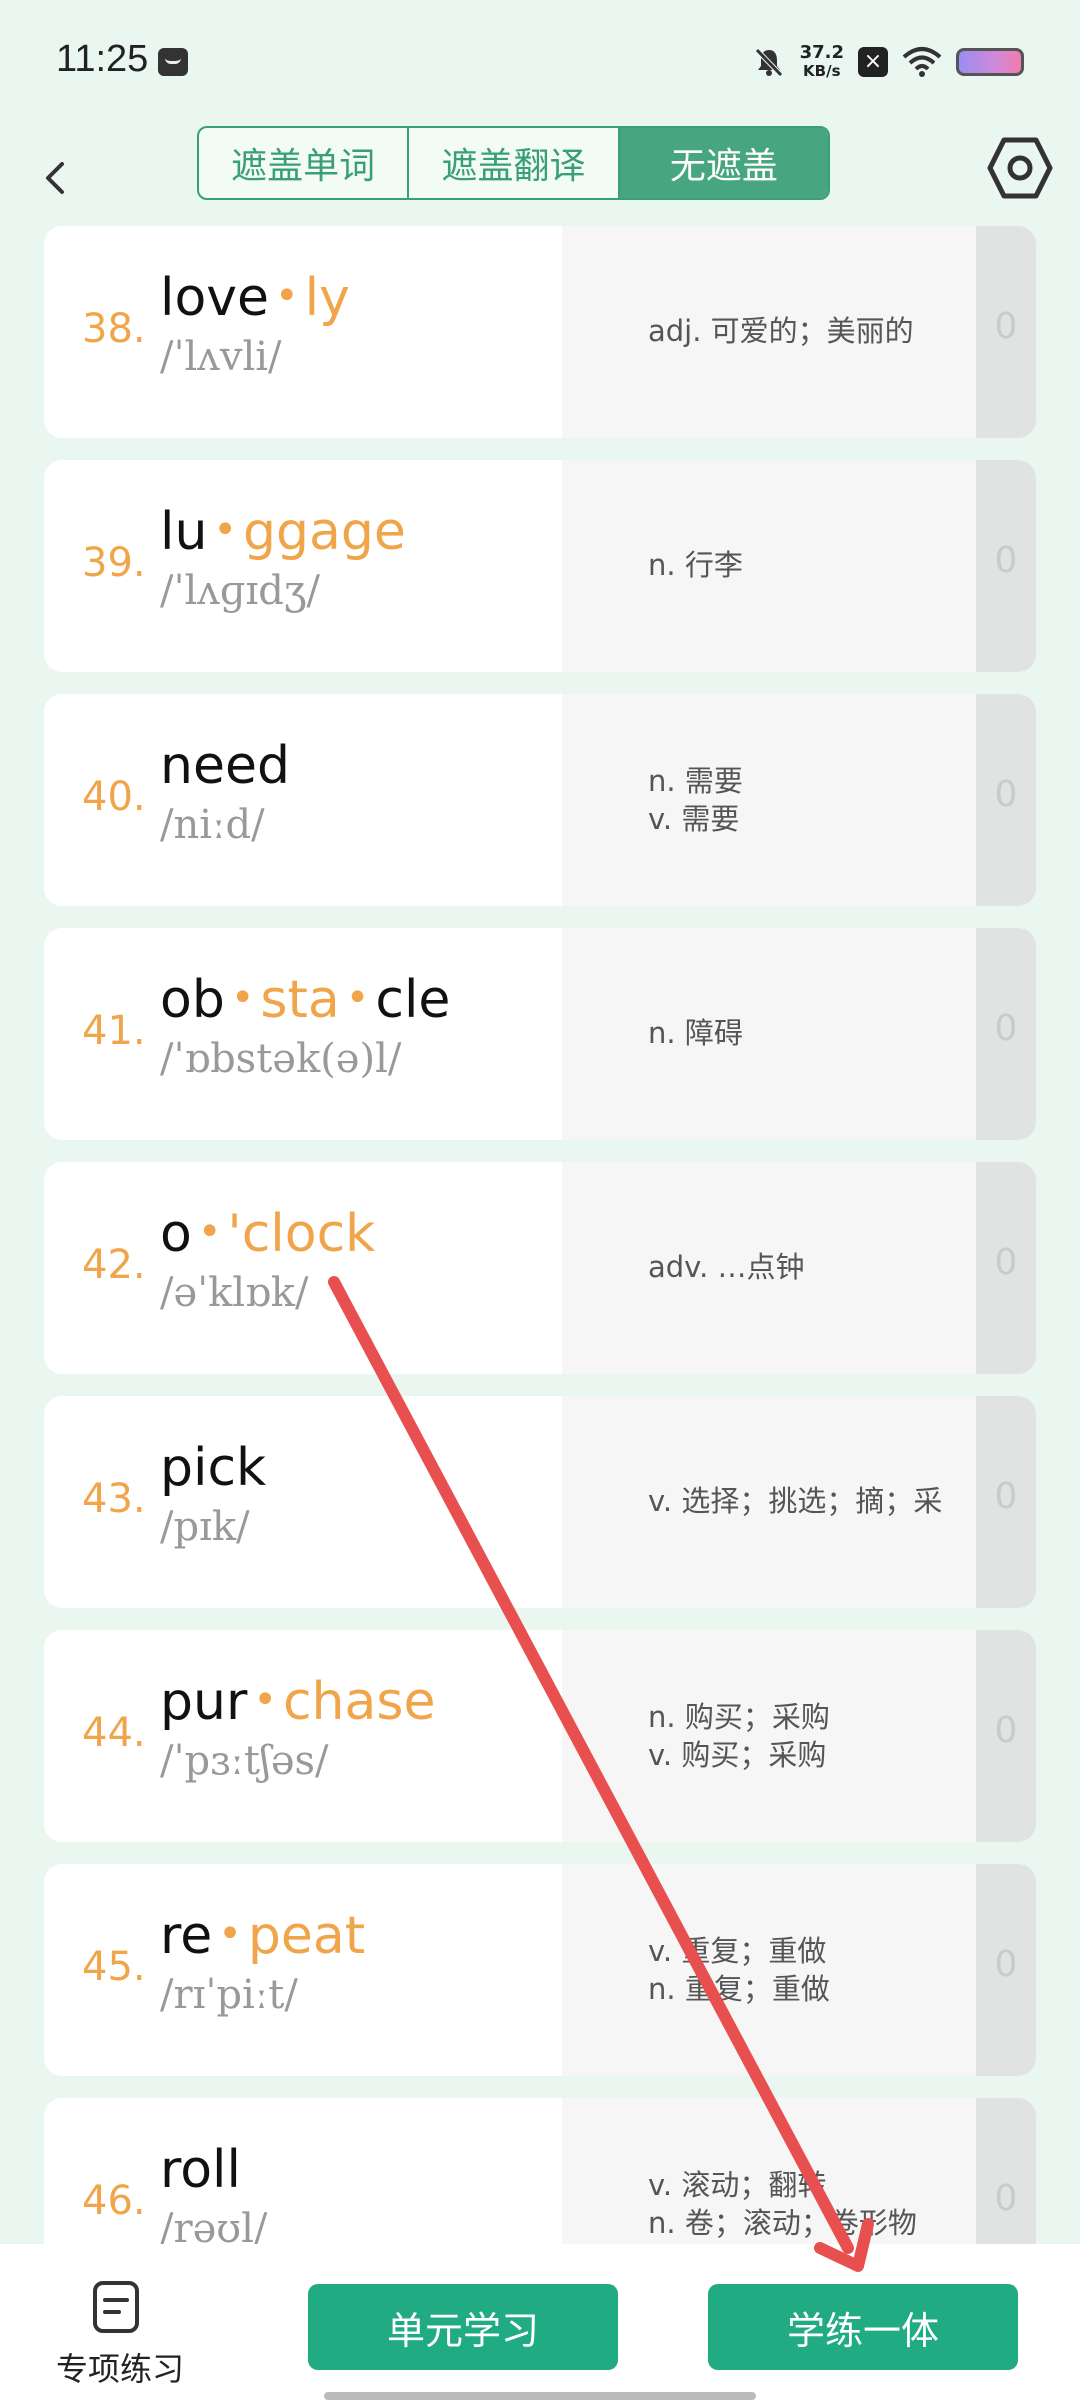 The image size is (1080, 2408). I want to click on word-card: 46. roll/rəʊl/v. 滚动；翻转 n. 卷；滚动；卷形物 0, so click(540, 2171).